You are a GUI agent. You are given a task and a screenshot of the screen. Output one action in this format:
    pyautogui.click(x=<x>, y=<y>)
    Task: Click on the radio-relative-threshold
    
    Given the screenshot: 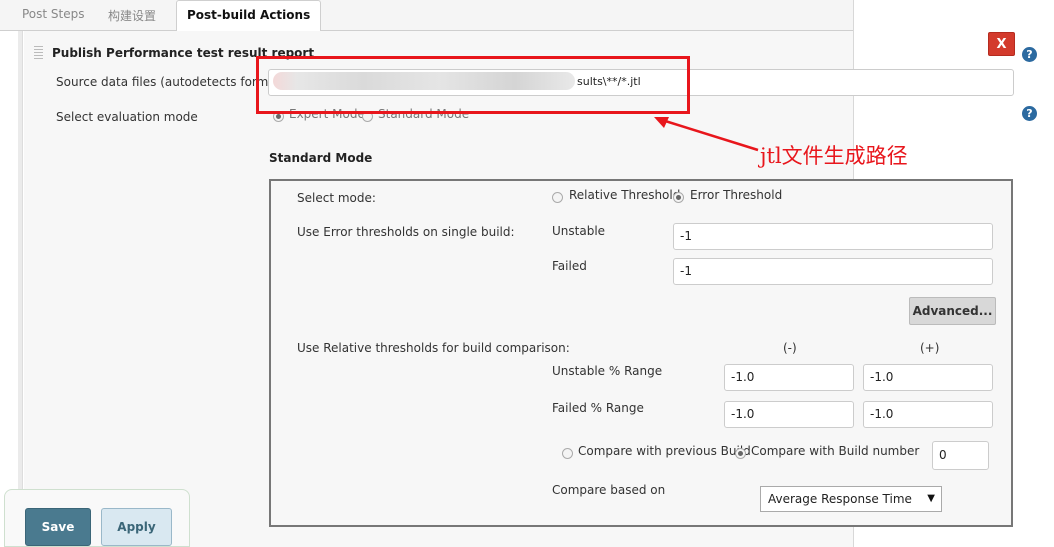 What is the action you would take?
    pyautogui.click(x=557, y=197)
    